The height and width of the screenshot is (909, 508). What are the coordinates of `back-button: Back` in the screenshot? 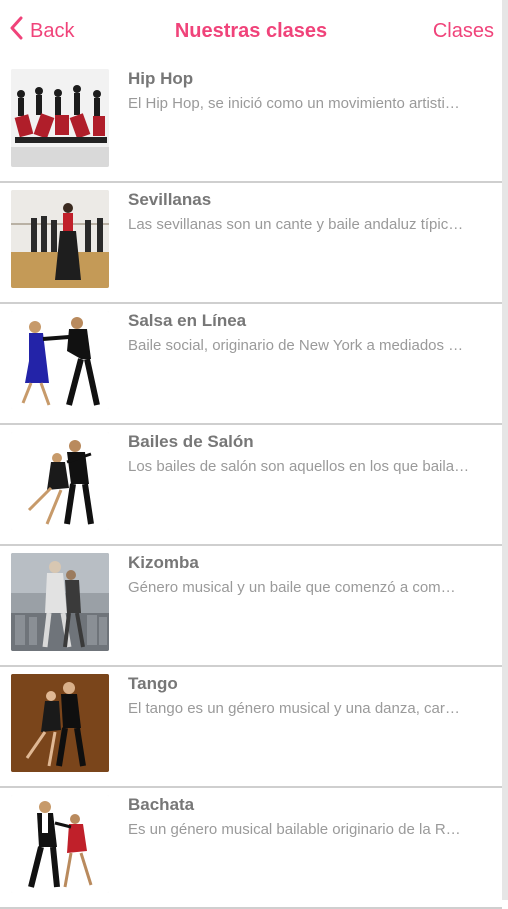 It's located at (41, 31).